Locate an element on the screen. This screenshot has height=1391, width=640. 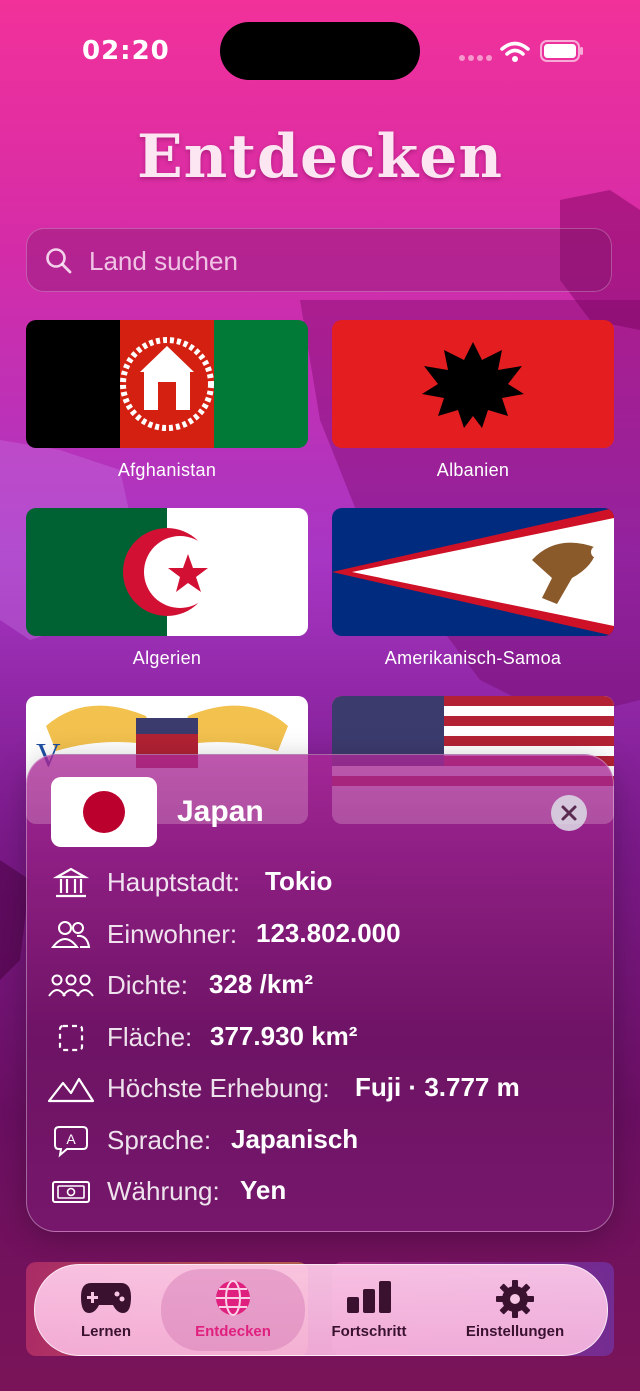
country-card-afghanistan: Afghanistan is located at coordinates (167, 405).